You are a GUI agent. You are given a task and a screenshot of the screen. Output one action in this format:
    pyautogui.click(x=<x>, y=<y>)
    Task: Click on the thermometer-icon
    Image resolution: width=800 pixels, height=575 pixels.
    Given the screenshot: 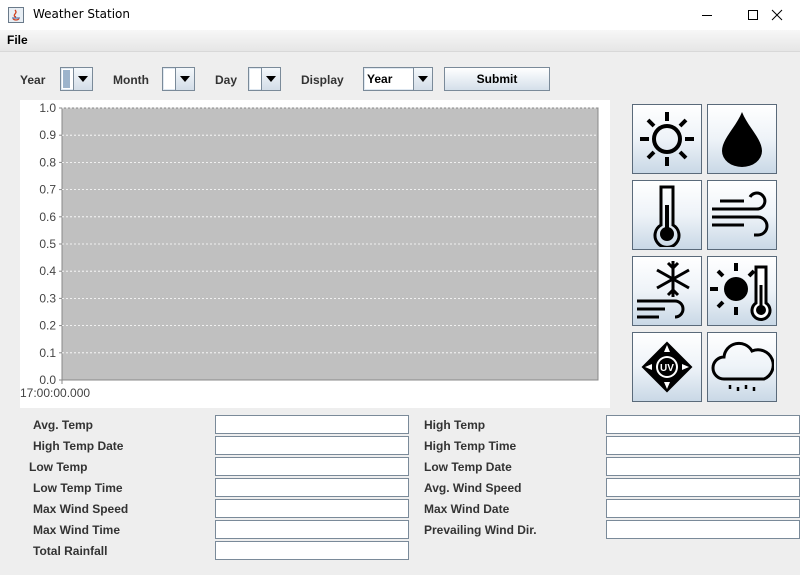 What is the action you would take?
    pyautogui.click(x=667, y=216)
    